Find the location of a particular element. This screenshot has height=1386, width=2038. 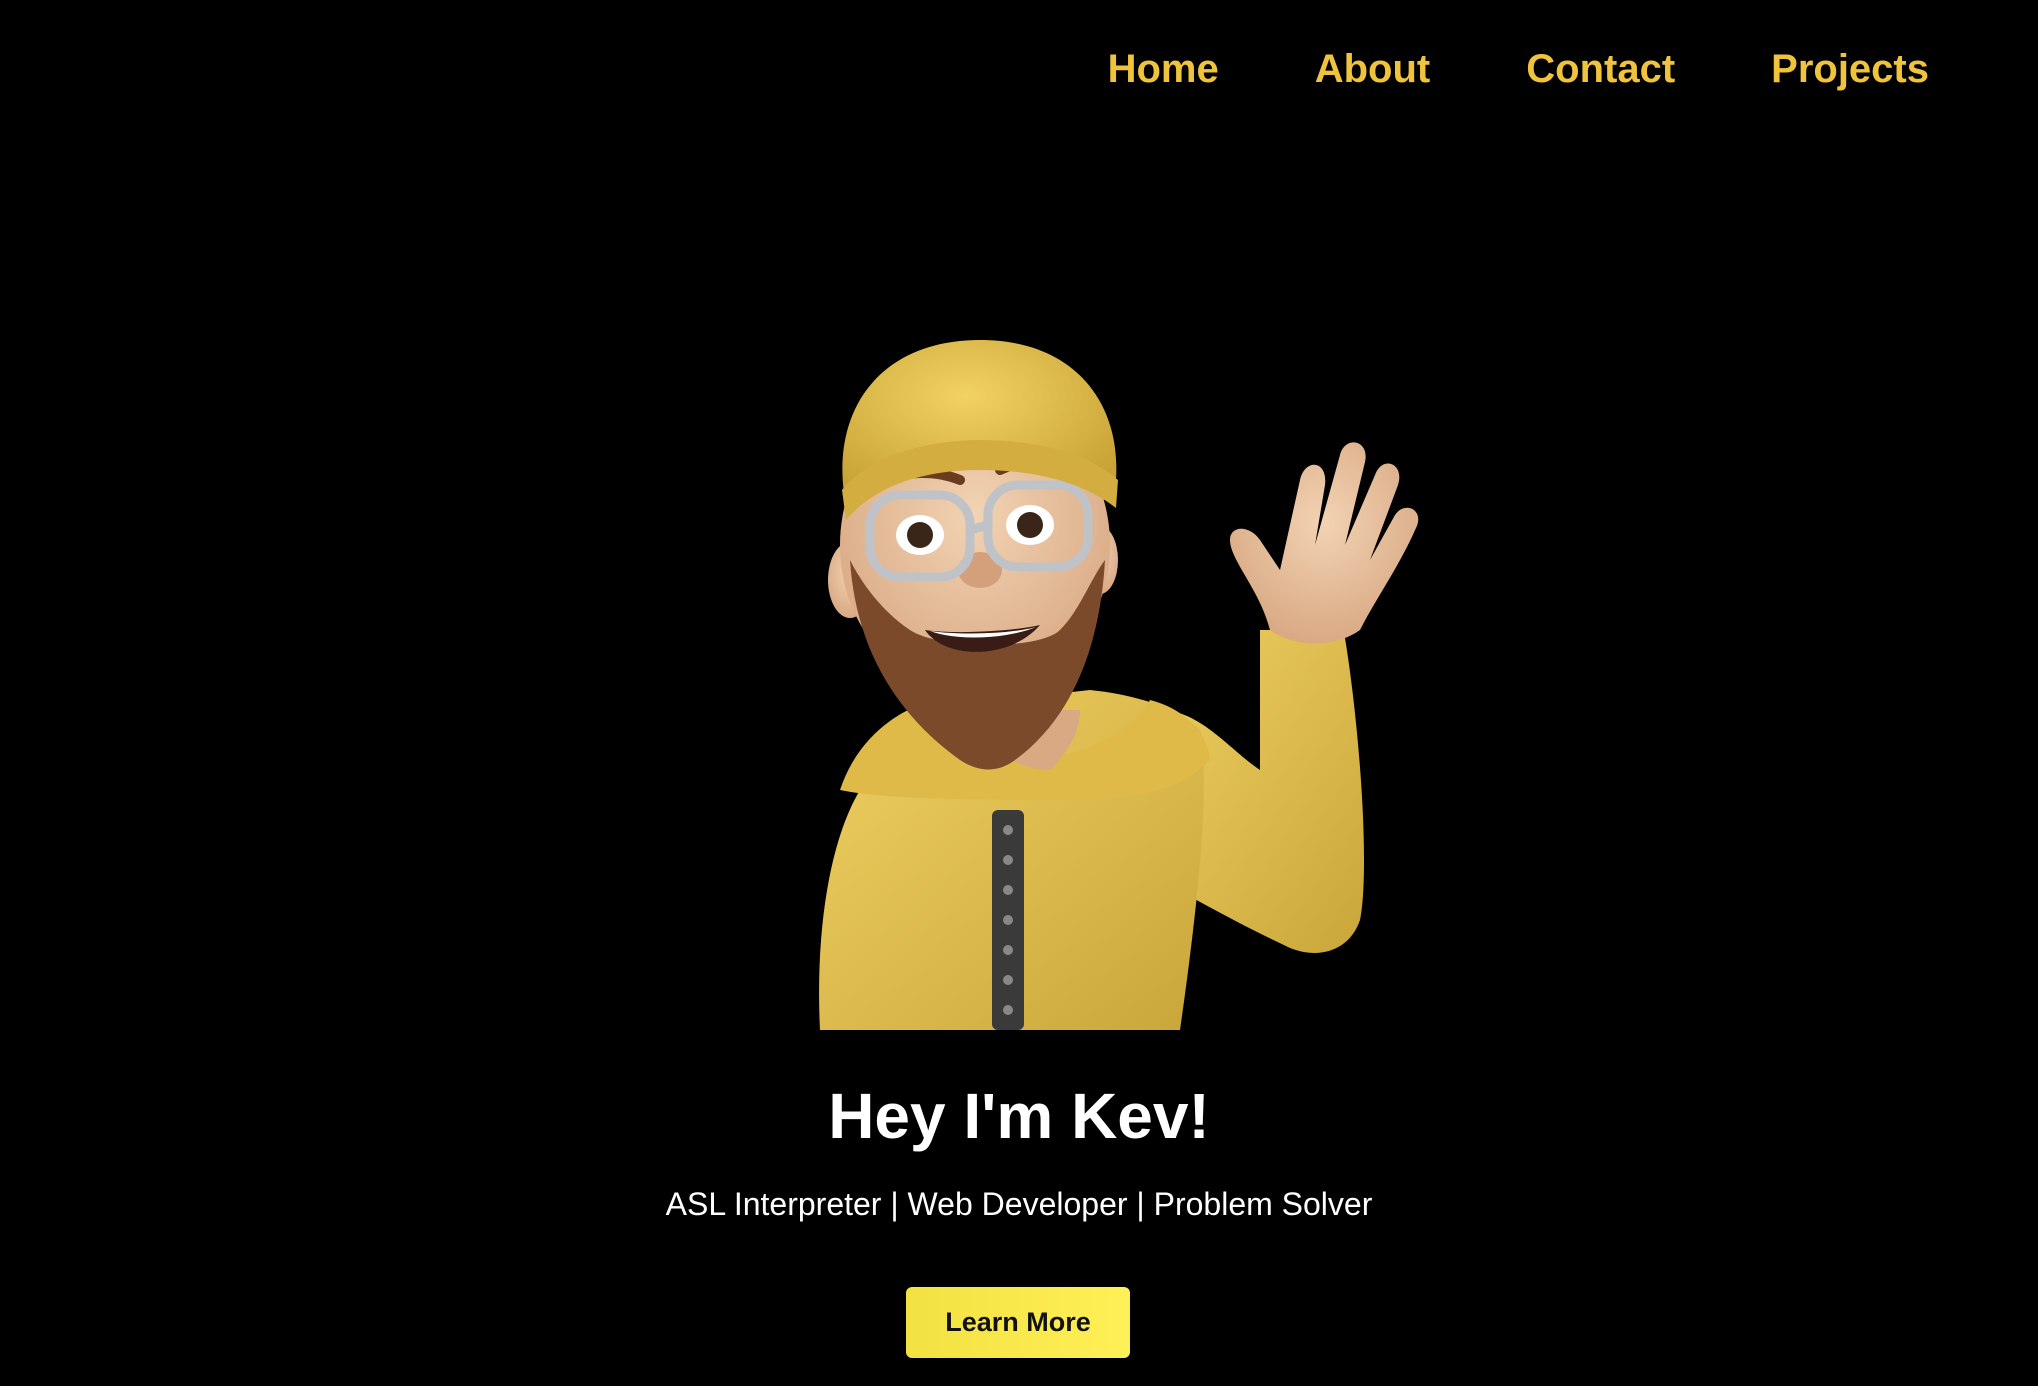

waving-hand is located at coordinates (1324, 543).